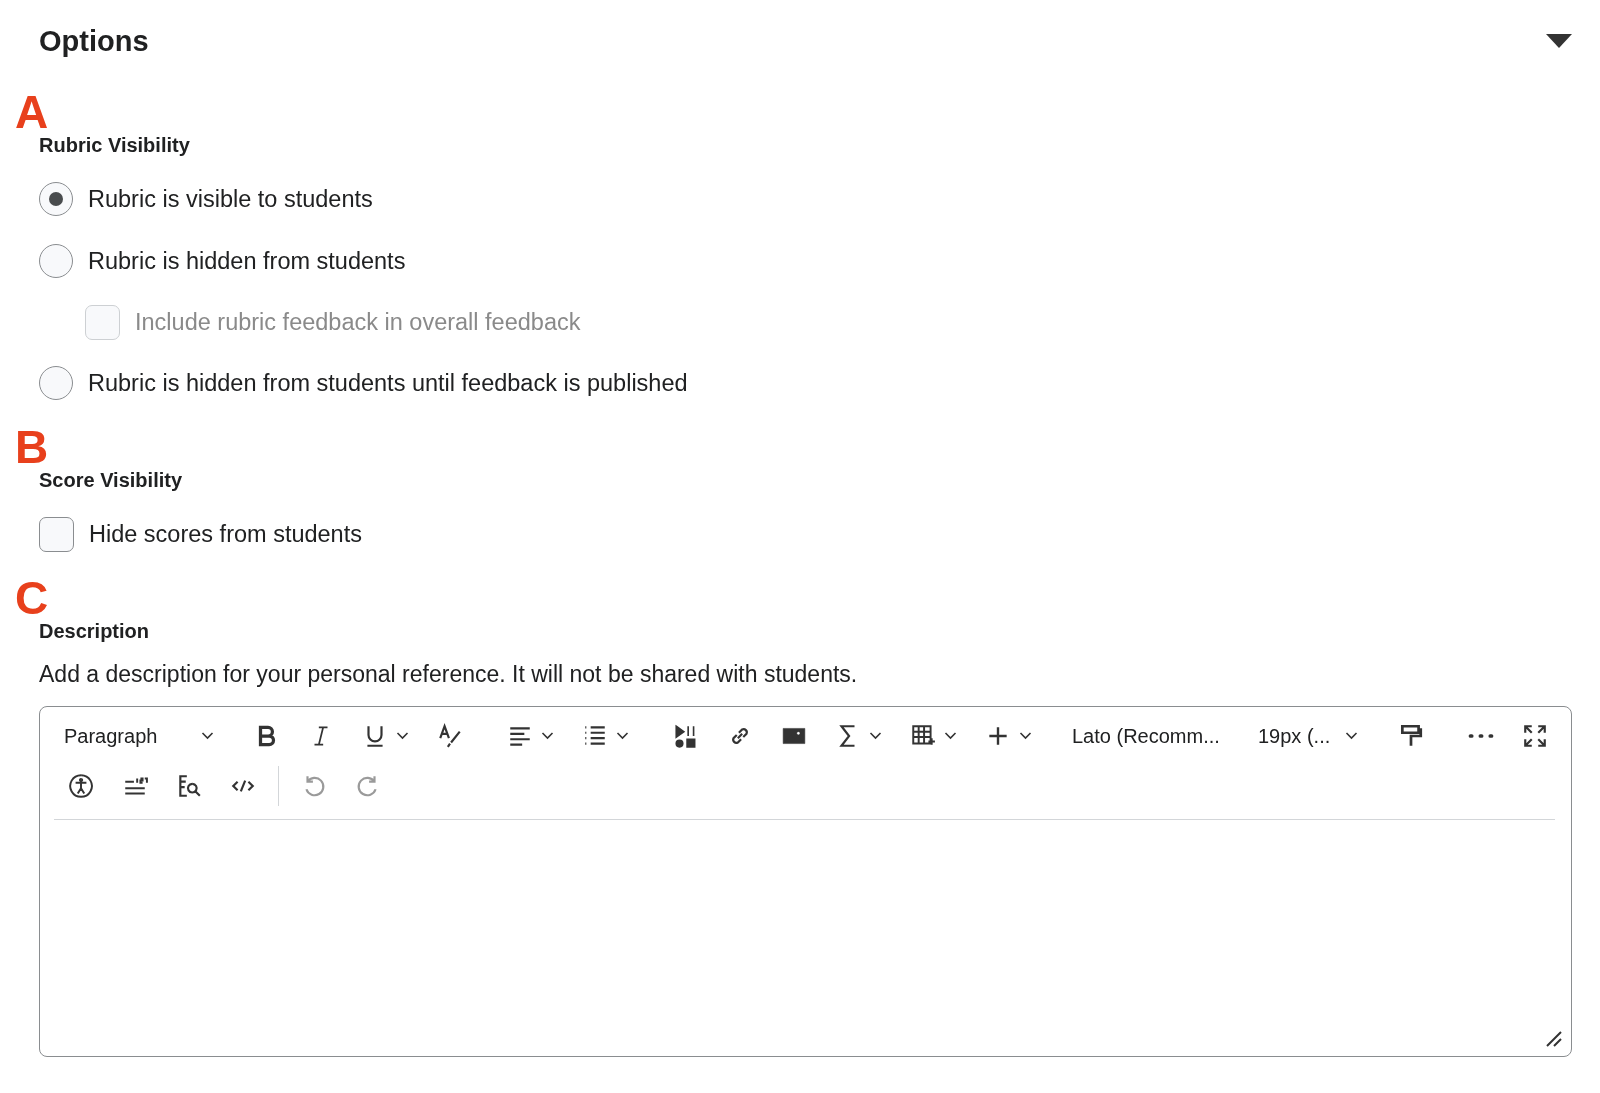 The height and width of the screenshot is (1093, 1600). What do you see at coordinates (1411, 736) in the screenshot?
I see `paint-roller-icon` at bounding box center [1411, 736].